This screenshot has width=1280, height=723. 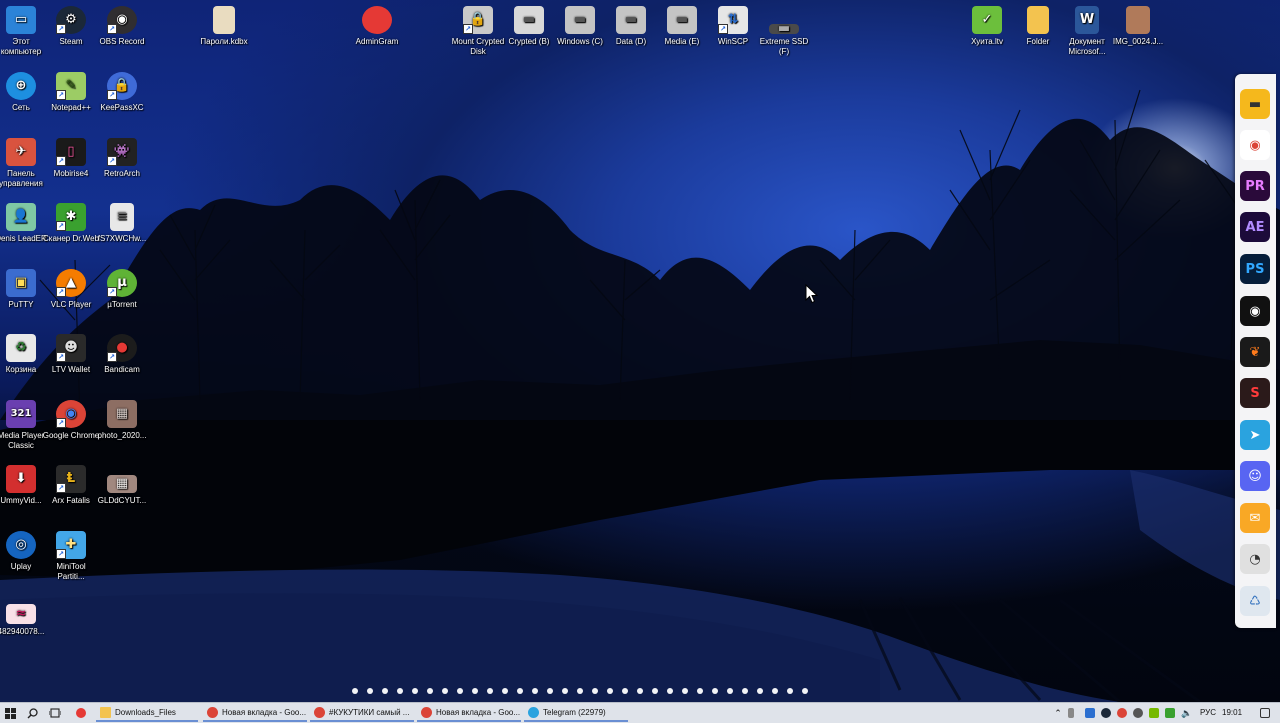 I want to click on desktop-icon-obs-record: ◉ ↗ OBS Record, so click(x=122, y=26).